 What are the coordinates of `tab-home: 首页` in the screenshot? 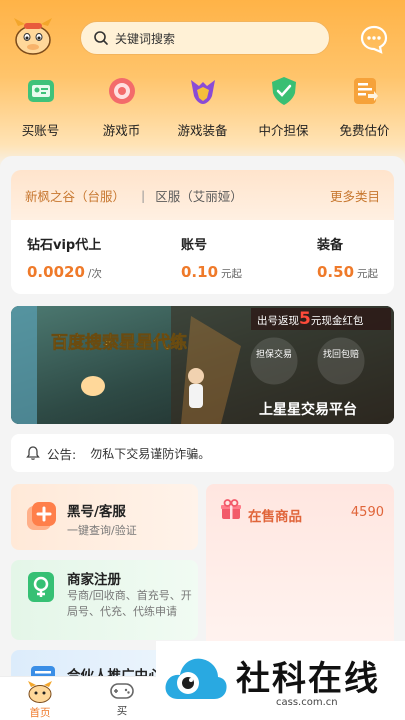 It's located at (40, 700).